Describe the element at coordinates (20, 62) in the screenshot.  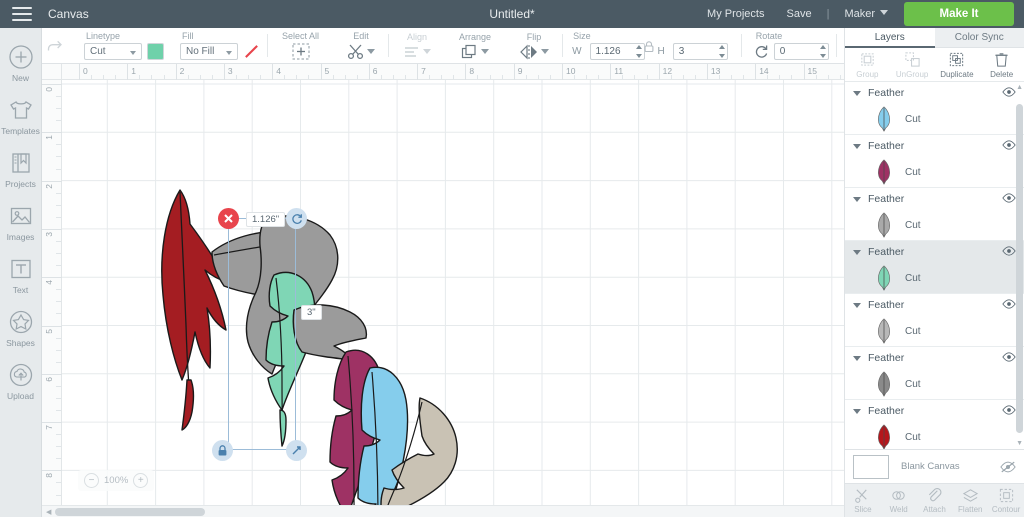
I see `sidebar-item-new: New` at that location.